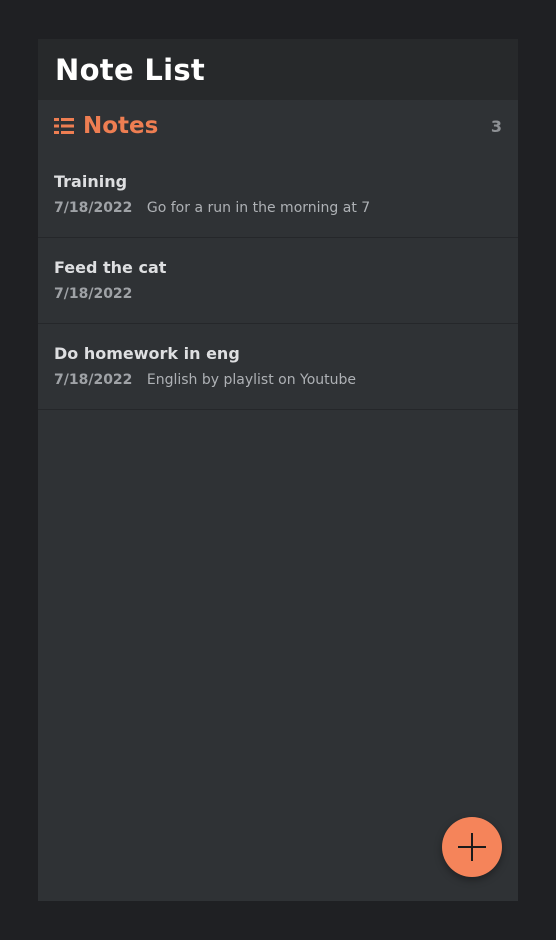 The height and width of the screenshot is (940, 556). I want to click on add-note-button, so click(472, 847).